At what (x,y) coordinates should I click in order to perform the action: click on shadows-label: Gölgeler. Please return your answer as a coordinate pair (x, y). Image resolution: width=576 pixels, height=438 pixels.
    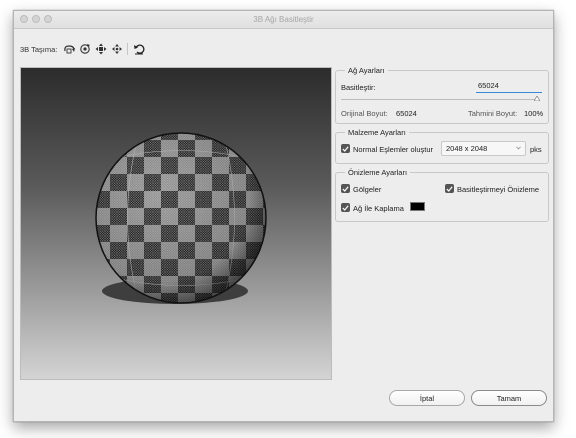
    Looking at the image, I should click on (367, 189).